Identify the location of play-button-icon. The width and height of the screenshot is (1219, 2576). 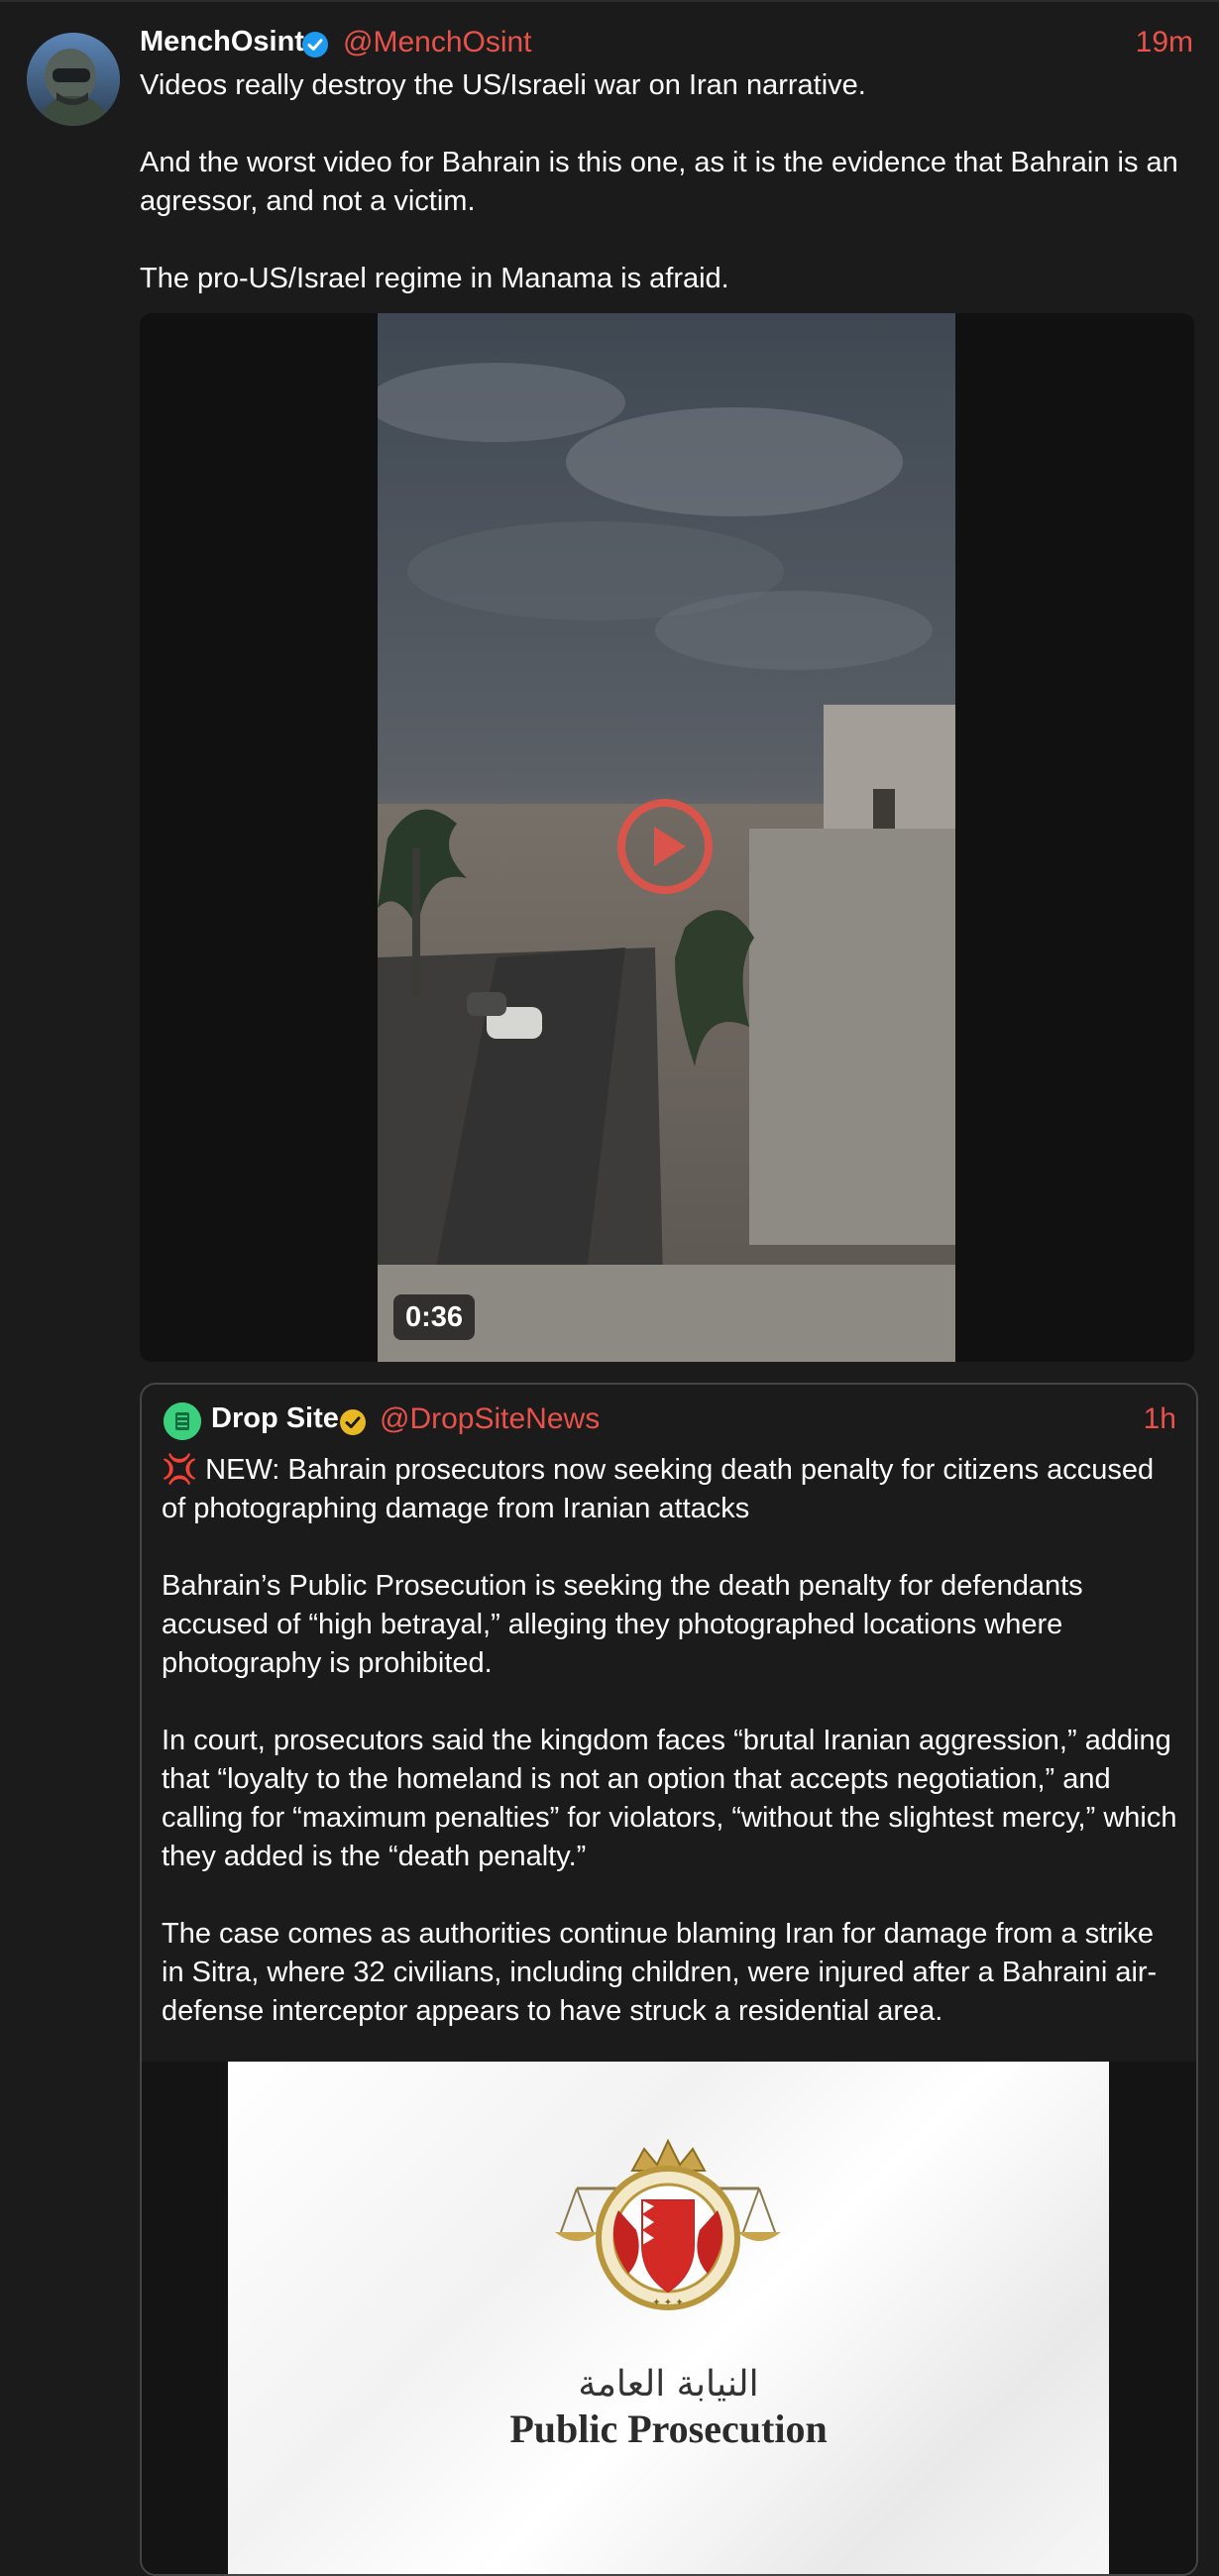
(665, 846).